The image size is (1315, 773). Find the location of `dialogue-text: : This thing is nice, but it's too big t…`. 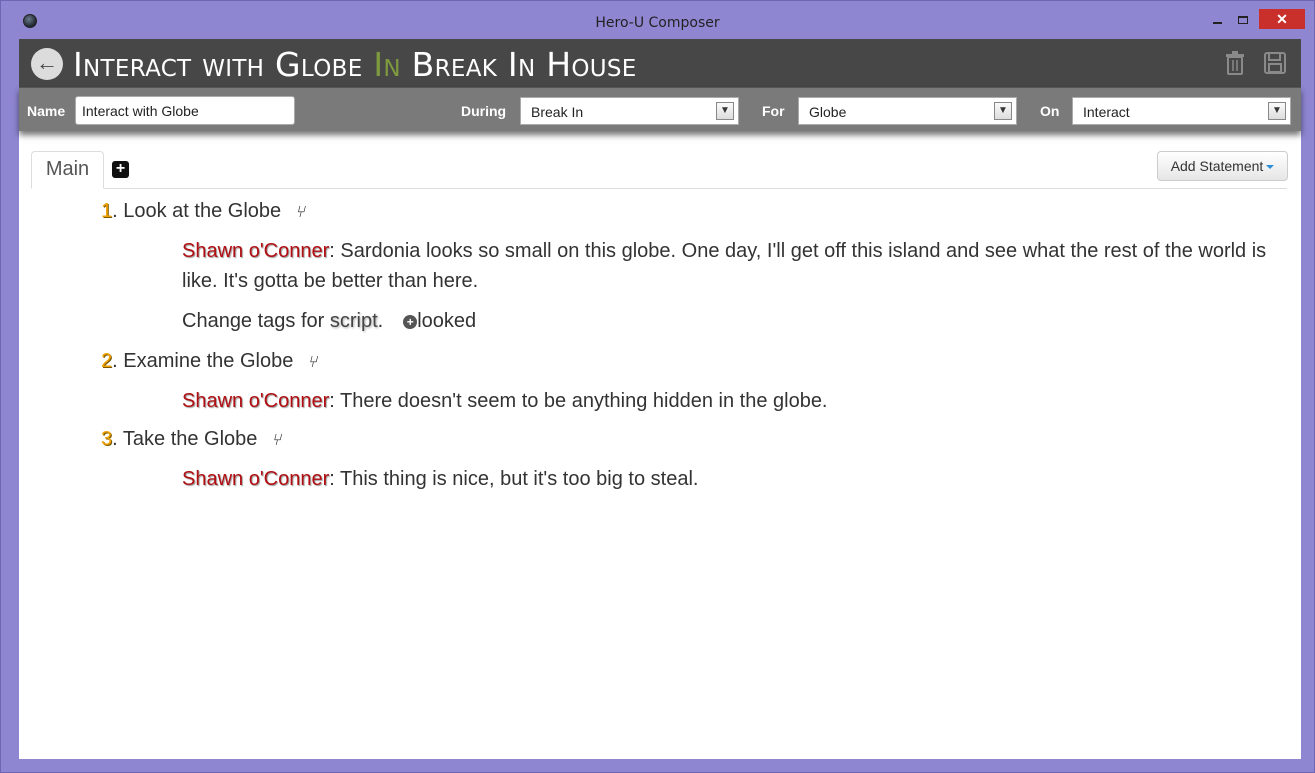

dialogue-text: : This thing is nice, but it's too big t… is located at coordinates (514, 479).